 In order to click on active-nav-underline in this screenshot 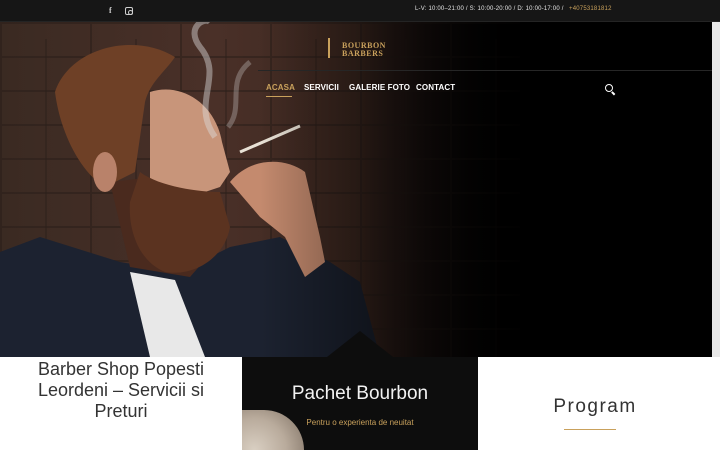, I will do `click(279, 96)`.